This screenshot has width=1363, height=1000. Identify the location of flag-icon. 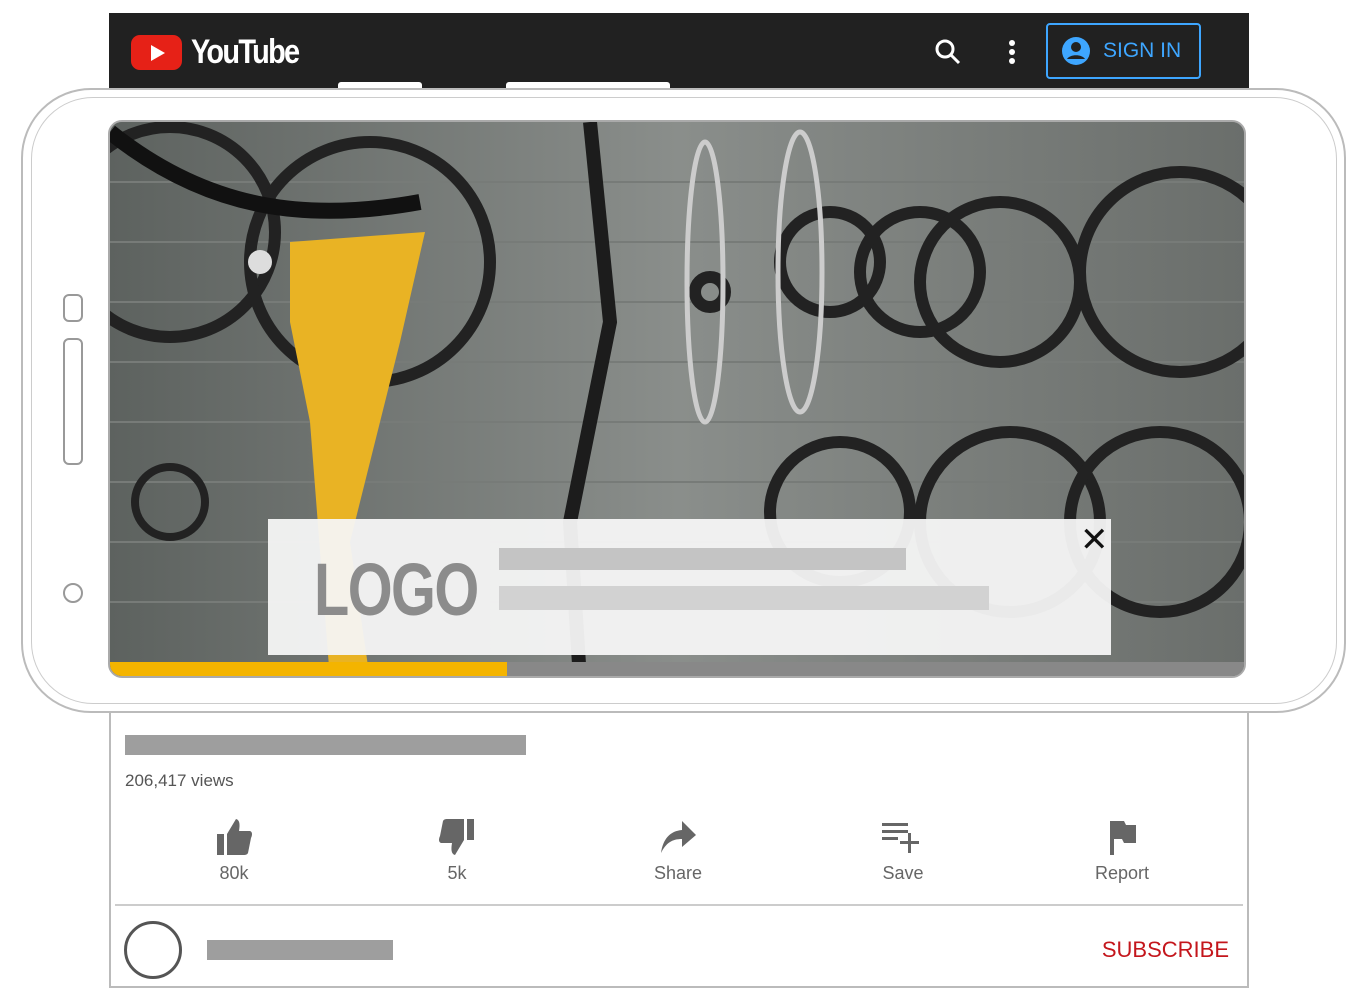
(1123, 838).